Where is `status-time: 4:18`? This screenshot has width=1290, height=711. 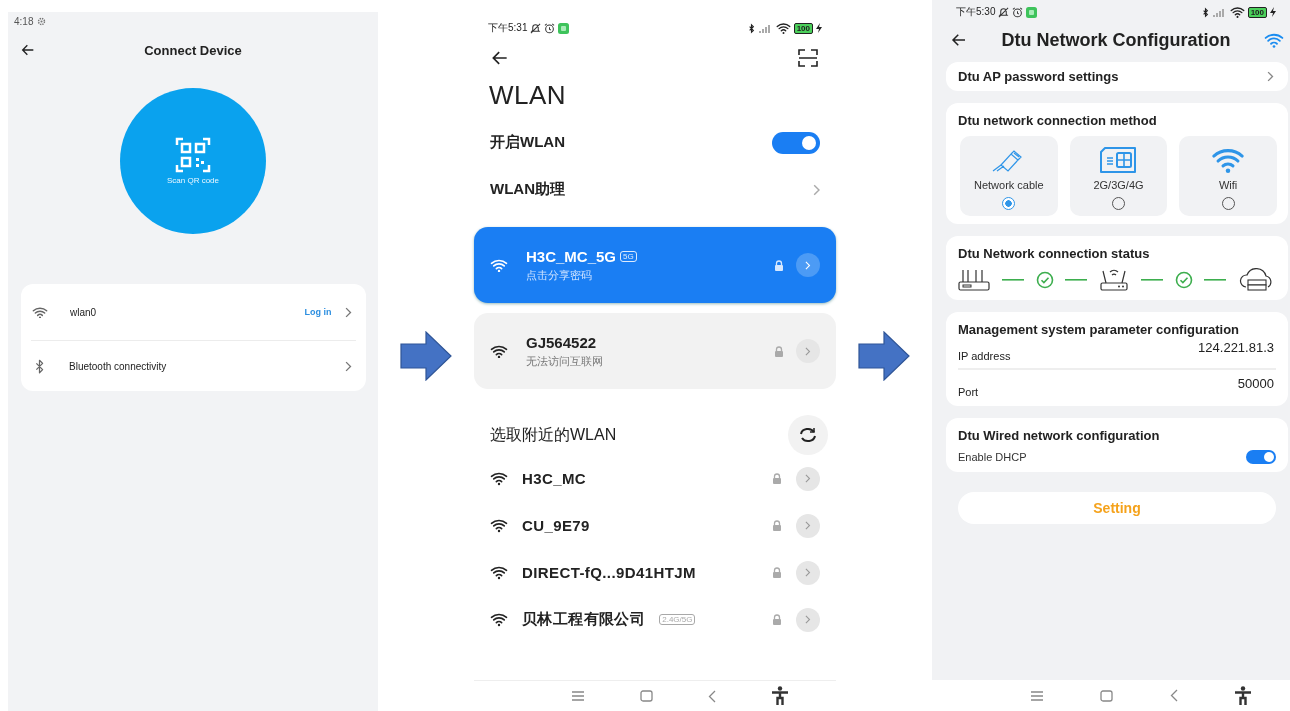
status-time: 4:18 is located at coordinates (24, 21).